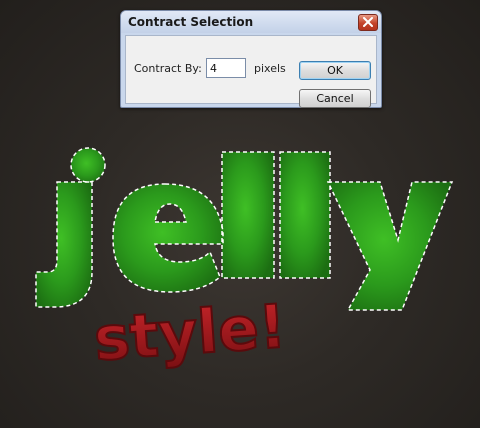  Describe the element at coordinates (168, 68) in the screenshot. I see `contract-by-label: Contract By:` at that location.